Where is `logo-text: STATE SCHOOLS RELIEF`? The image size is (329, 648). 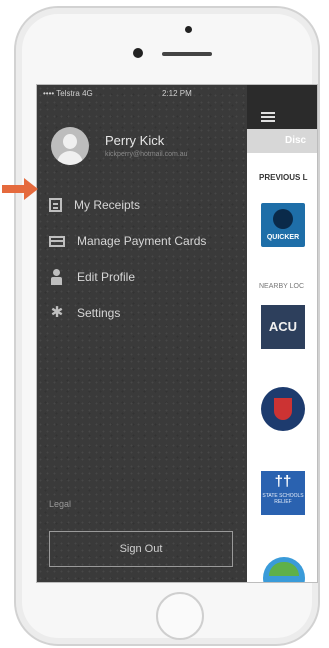 logo-text: STATE SCHOOLS RELIEF is located at coordinates (283, 499).